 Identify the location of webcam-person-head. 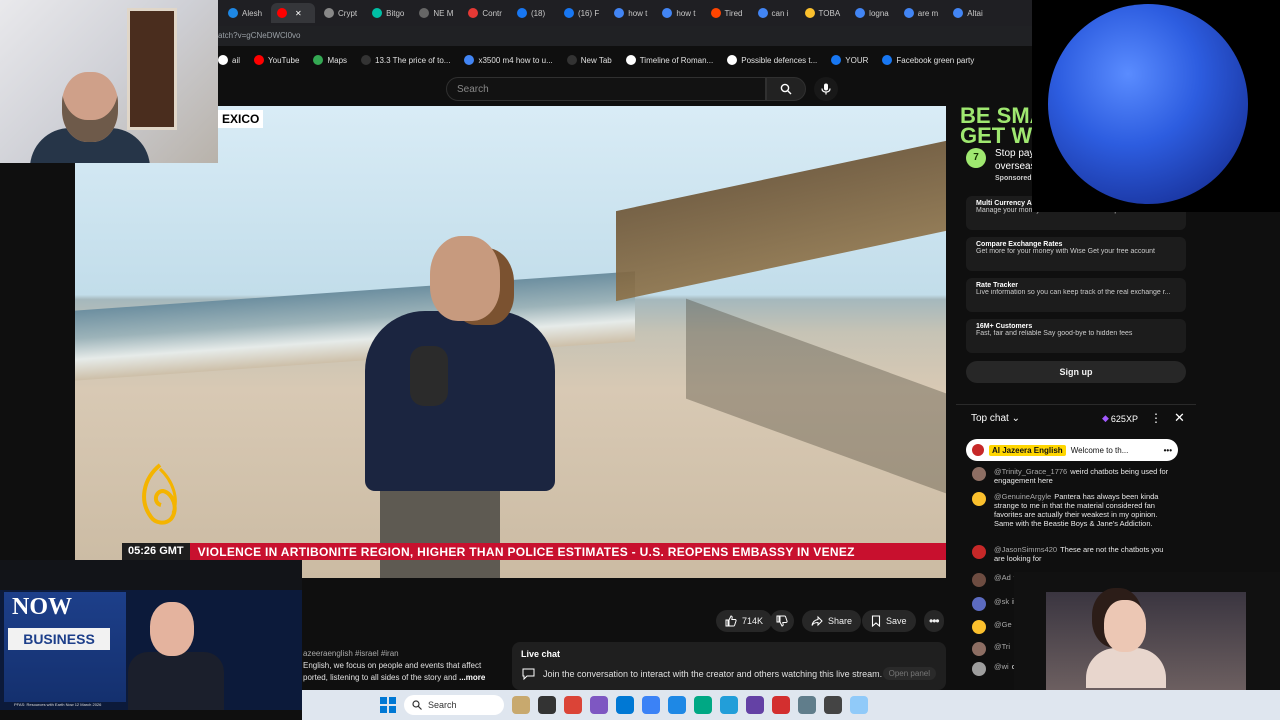
(90, 107).